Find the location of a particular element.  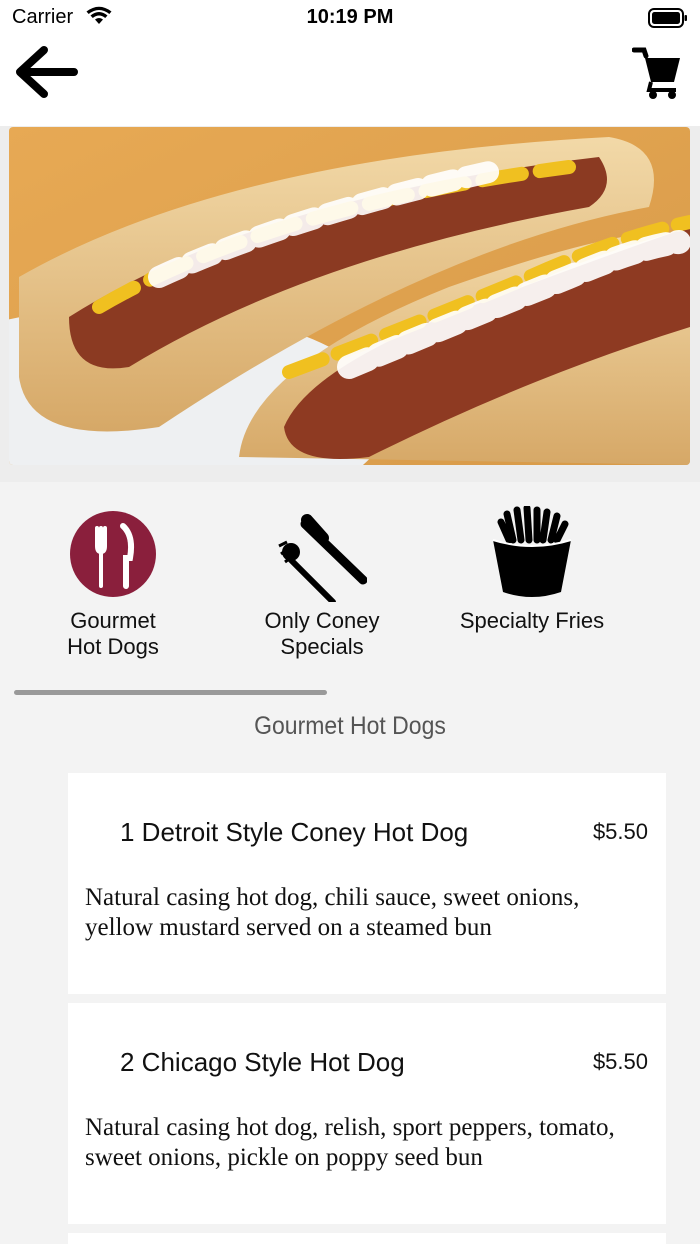

cart-button is located at coordinates (657, 72).